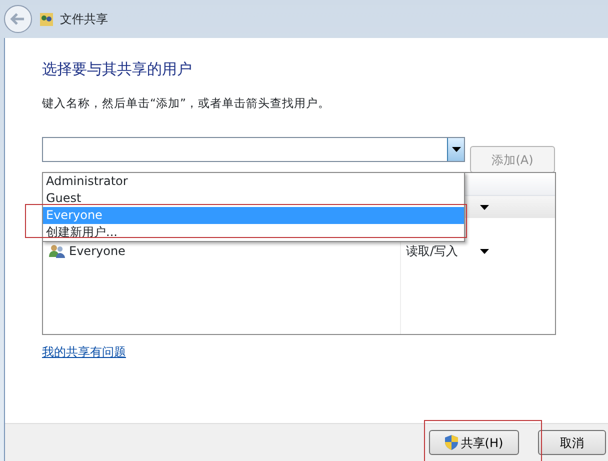  What do you see at coordinates (474, 442) in the screenshot?
I see `share-button: 共享(H)` at bounding box center [474, 442].